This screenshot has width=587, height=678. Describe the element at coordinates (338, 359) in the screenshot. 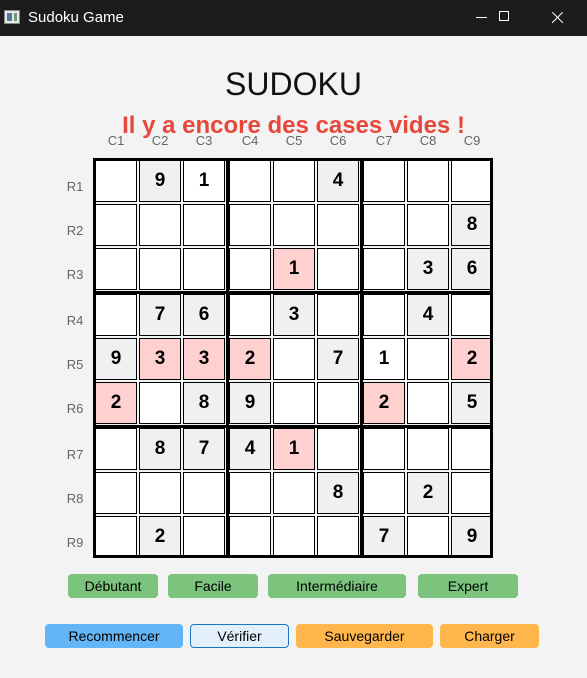

I see `grid-cell-r5-c6: 7` at that location.